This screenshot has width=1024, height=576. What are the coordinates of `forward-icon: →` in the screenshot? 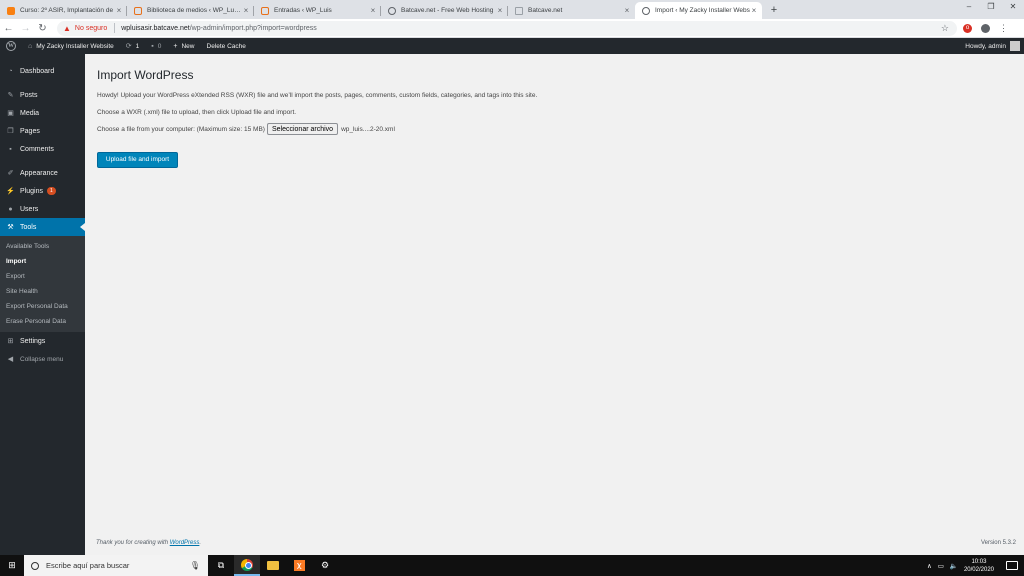 It's located at (25, 28).